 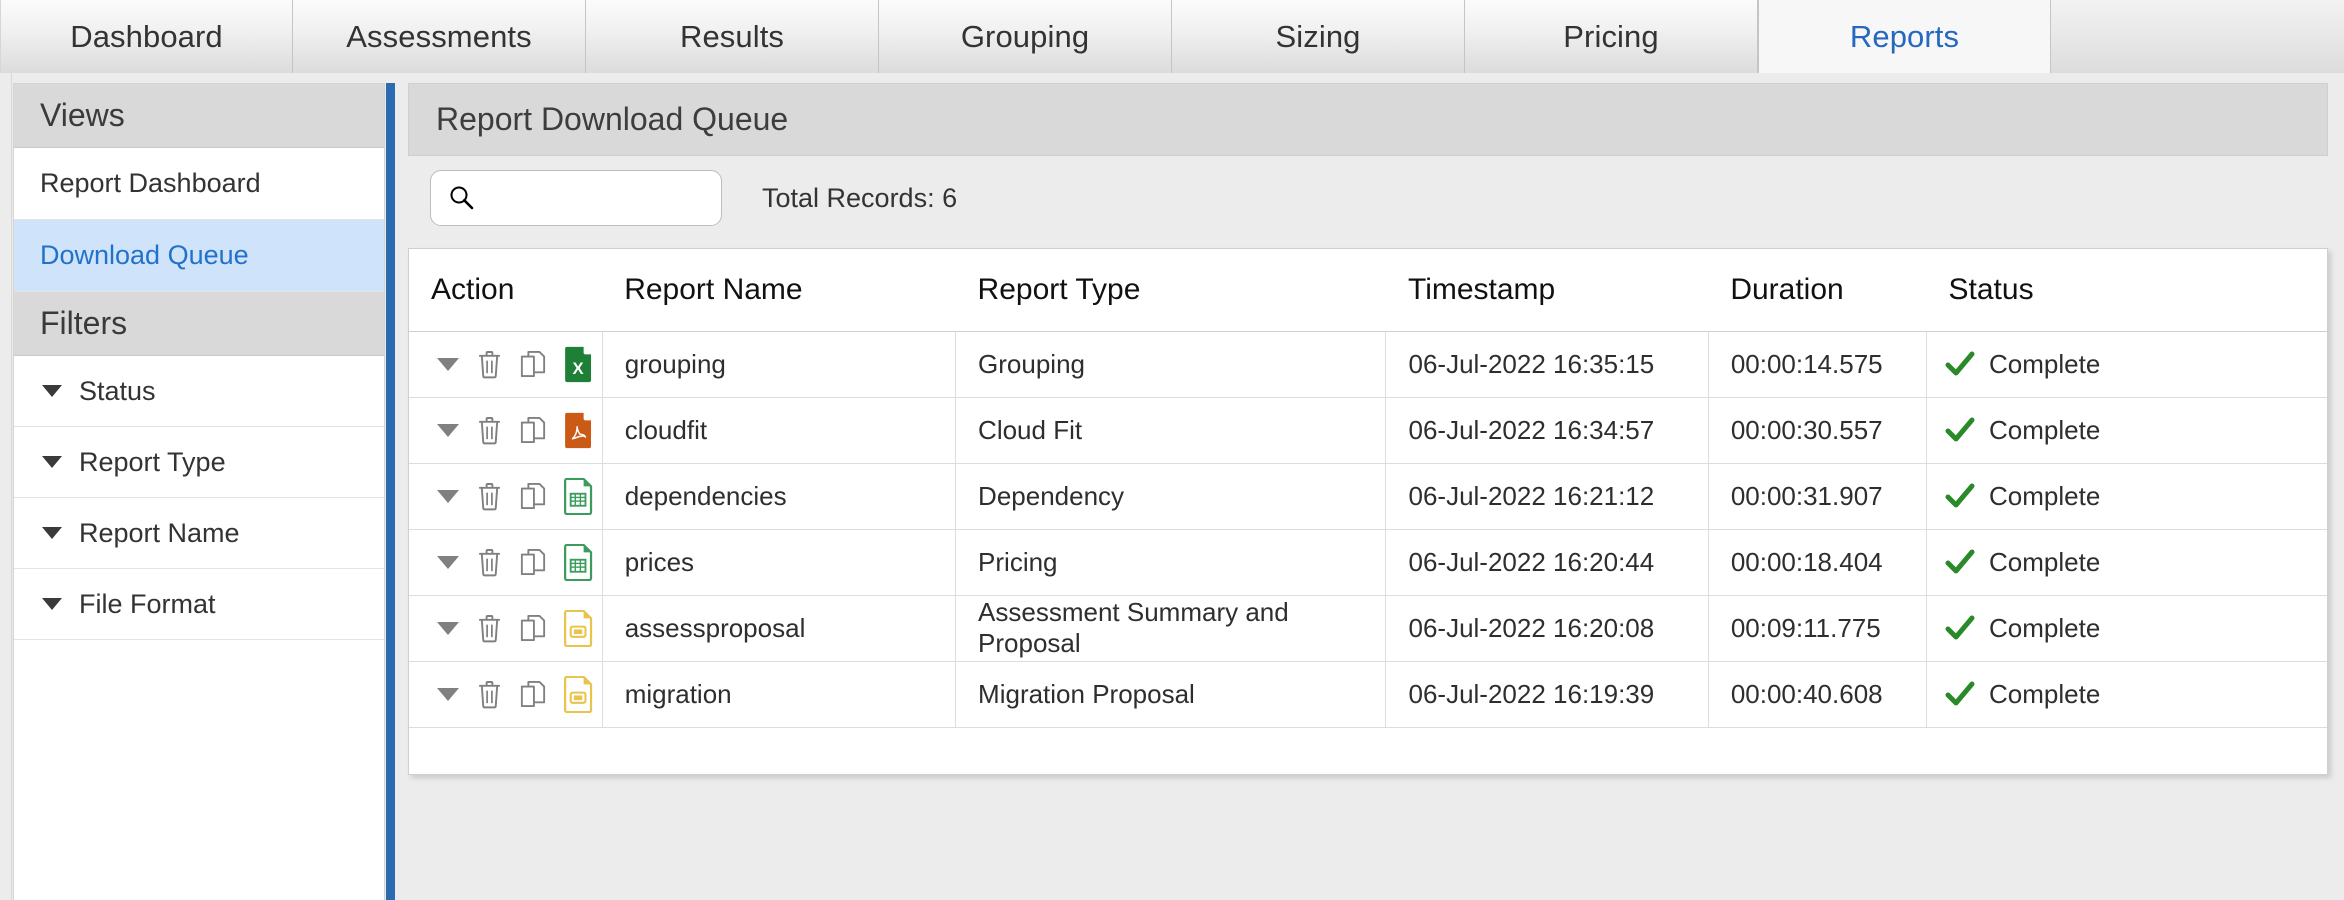 What do you see at coordinates (1960, 693) in the screenshot?
I see `check-icon` at bounding box center [1960, 693].